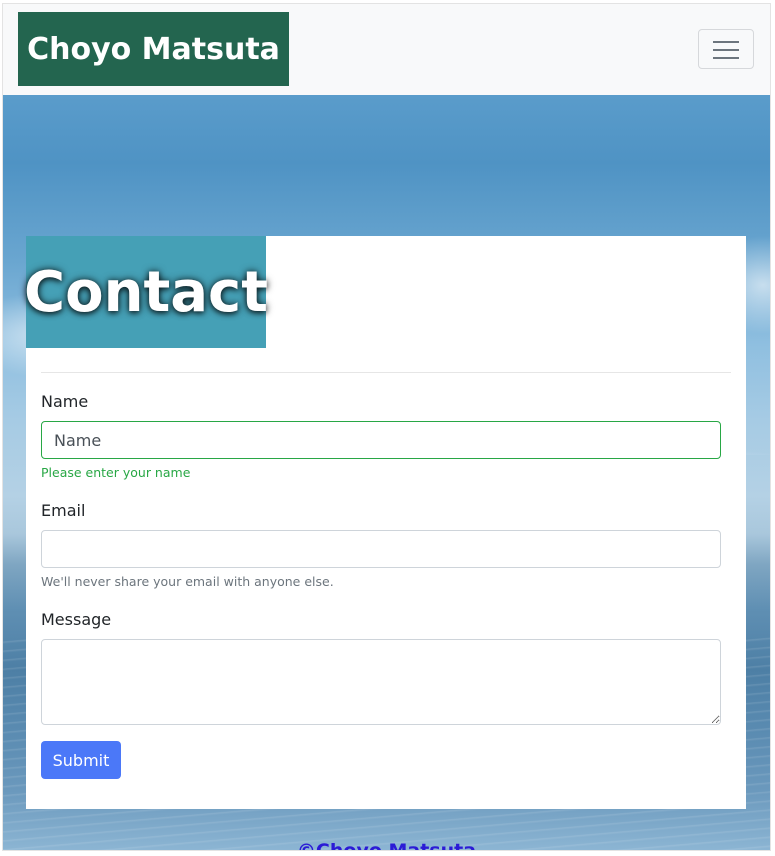 Image resolution: width=775 pixels, height=856 pixels. Describe the element at coordinates (381, 682) in the screenshot. I see `message-textarea` at that location.